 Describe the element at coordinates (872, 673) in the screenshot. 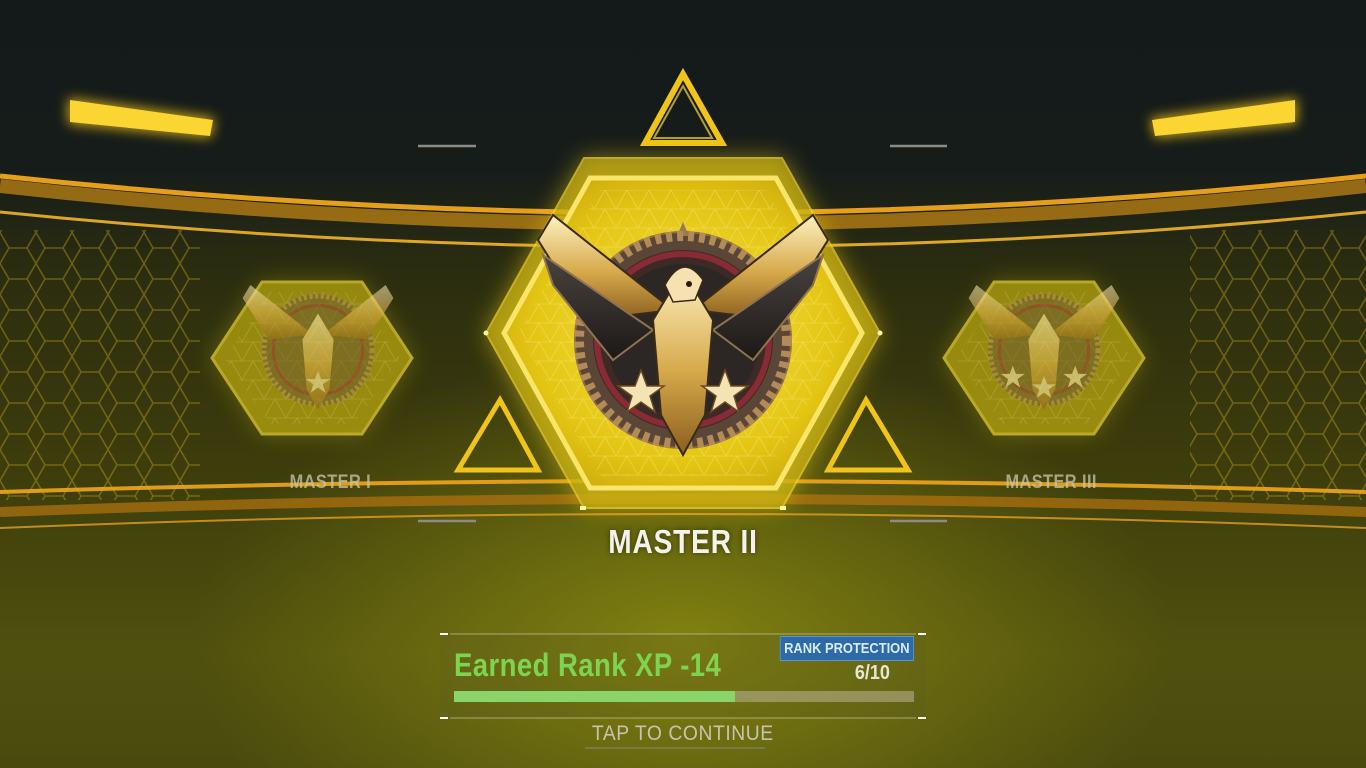

I see `rank-protection-count: 6/10` at that location.